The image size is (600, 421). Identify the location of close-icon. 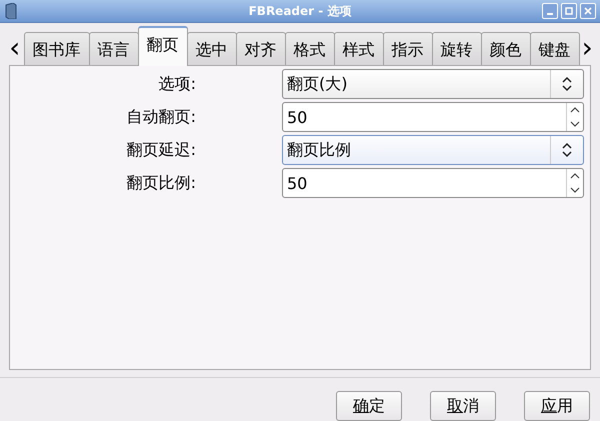
(588, 11).